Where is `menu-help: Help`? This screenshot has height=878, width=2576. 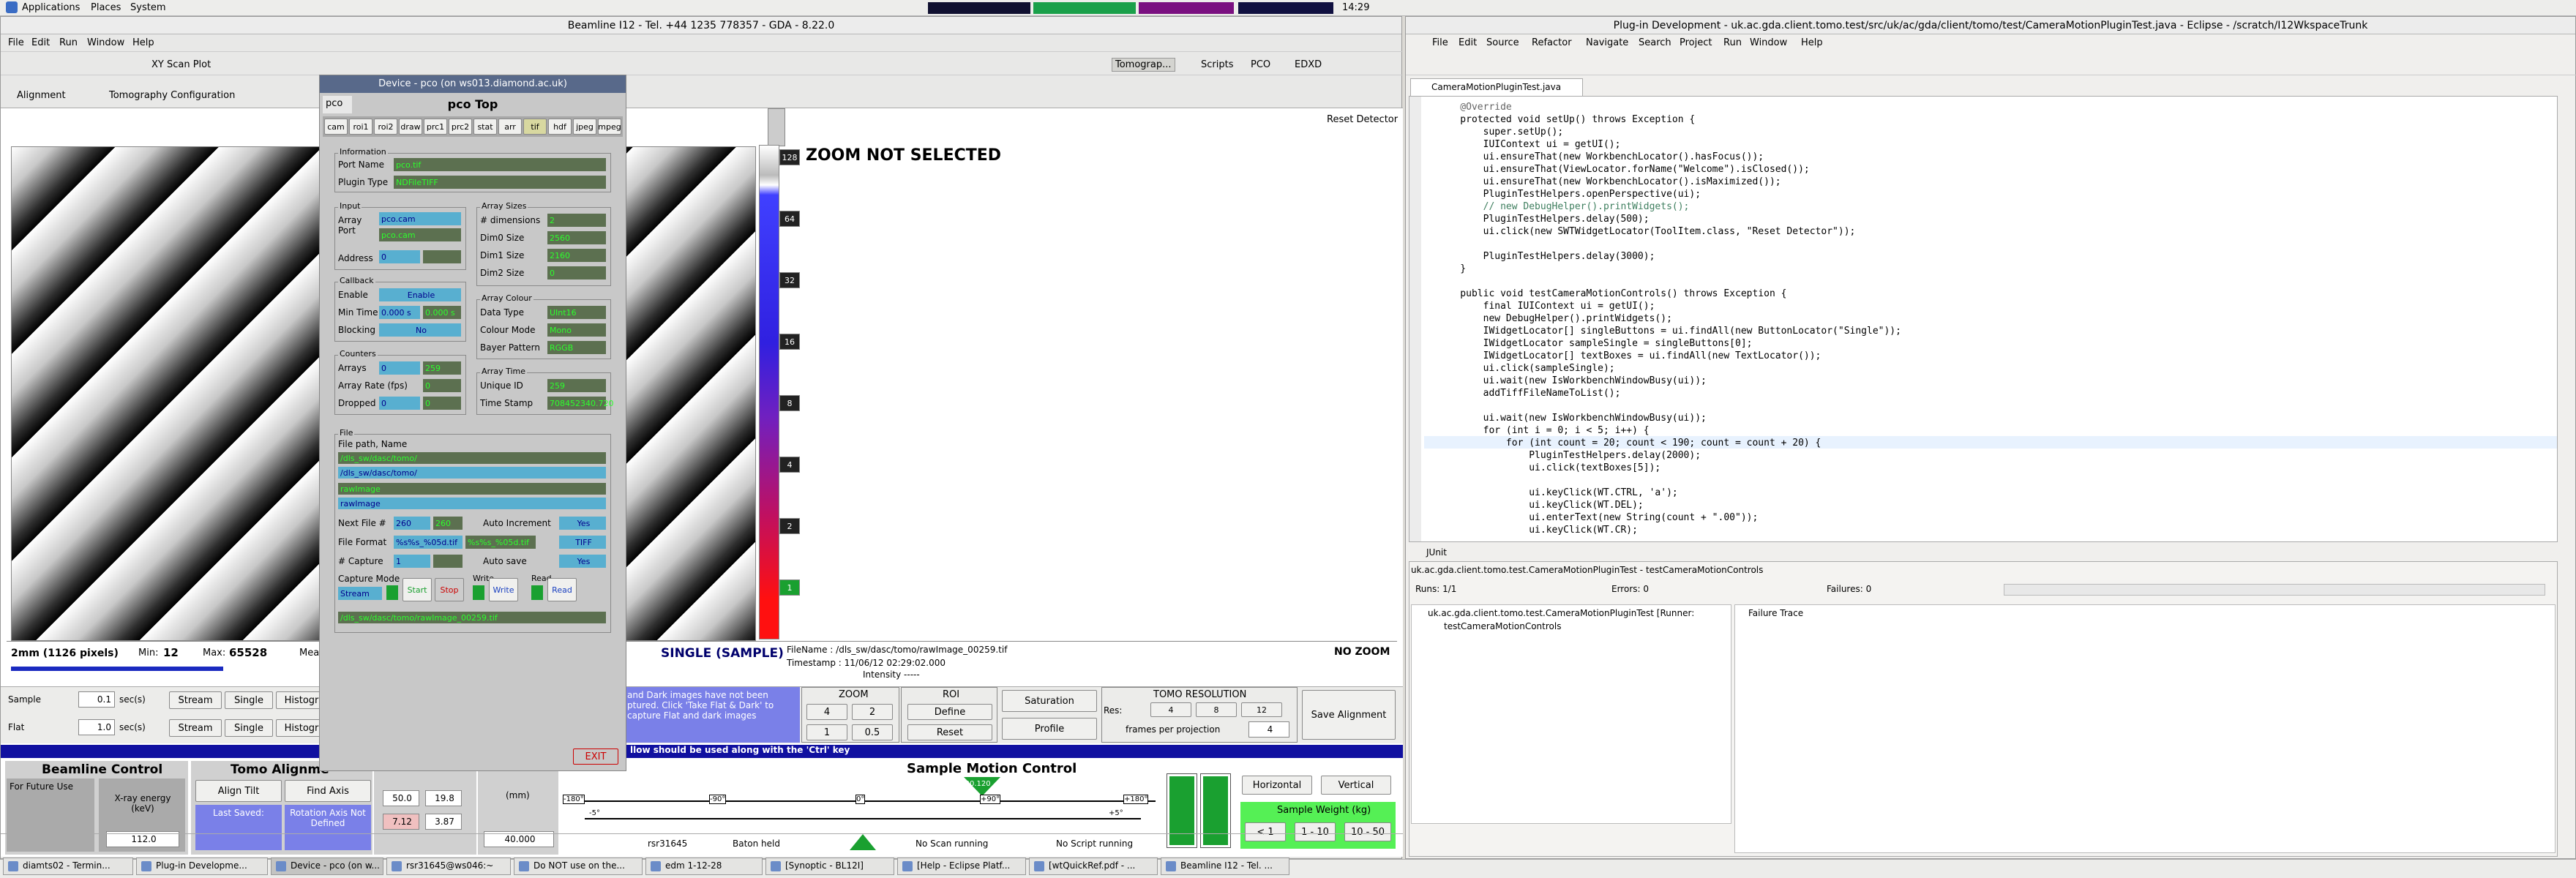 menu-help: Help is located at coordinates (143, 42).